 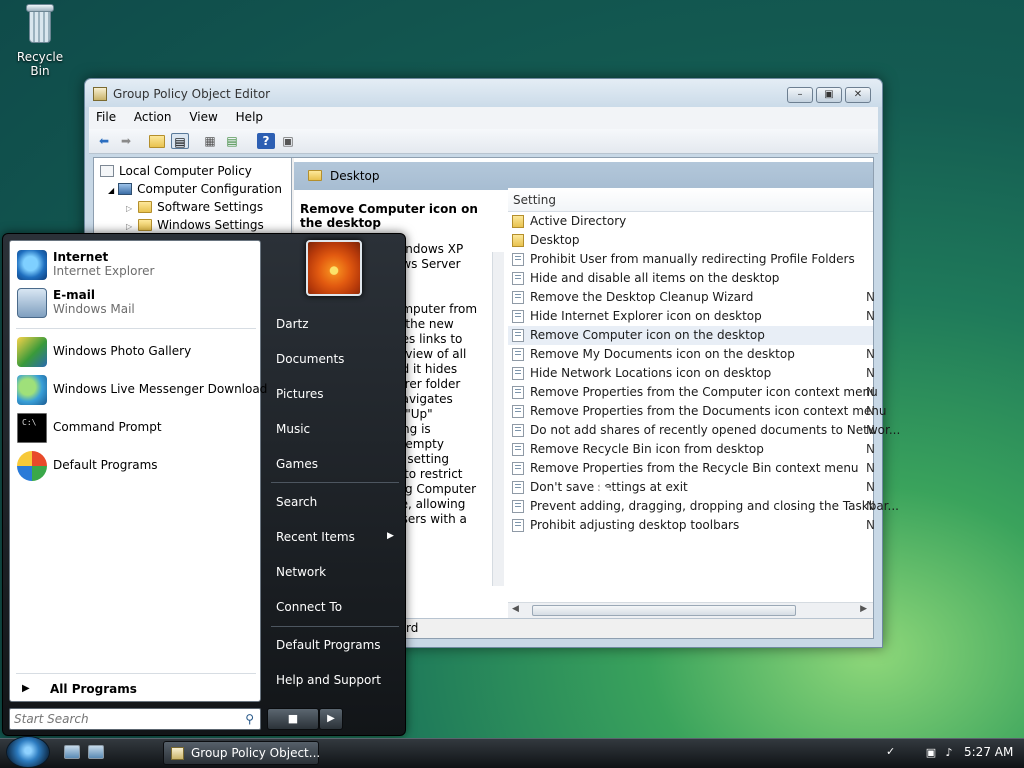 I want to click on pinned-item-title: E-mail, so click(x=74, y=295).